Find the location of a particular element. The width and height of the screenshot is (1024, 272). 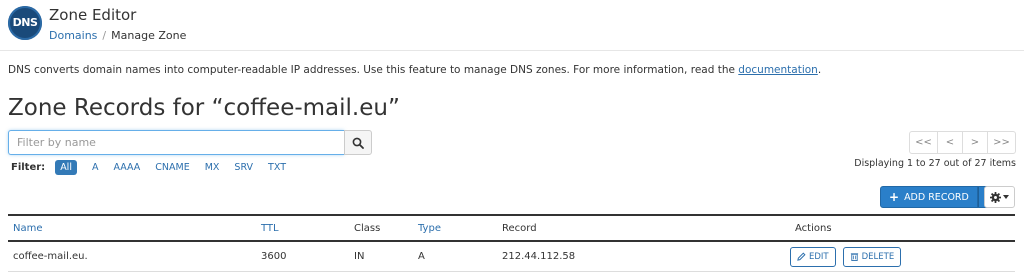

edit-button: EDIT is located at coordinates (813, 256).